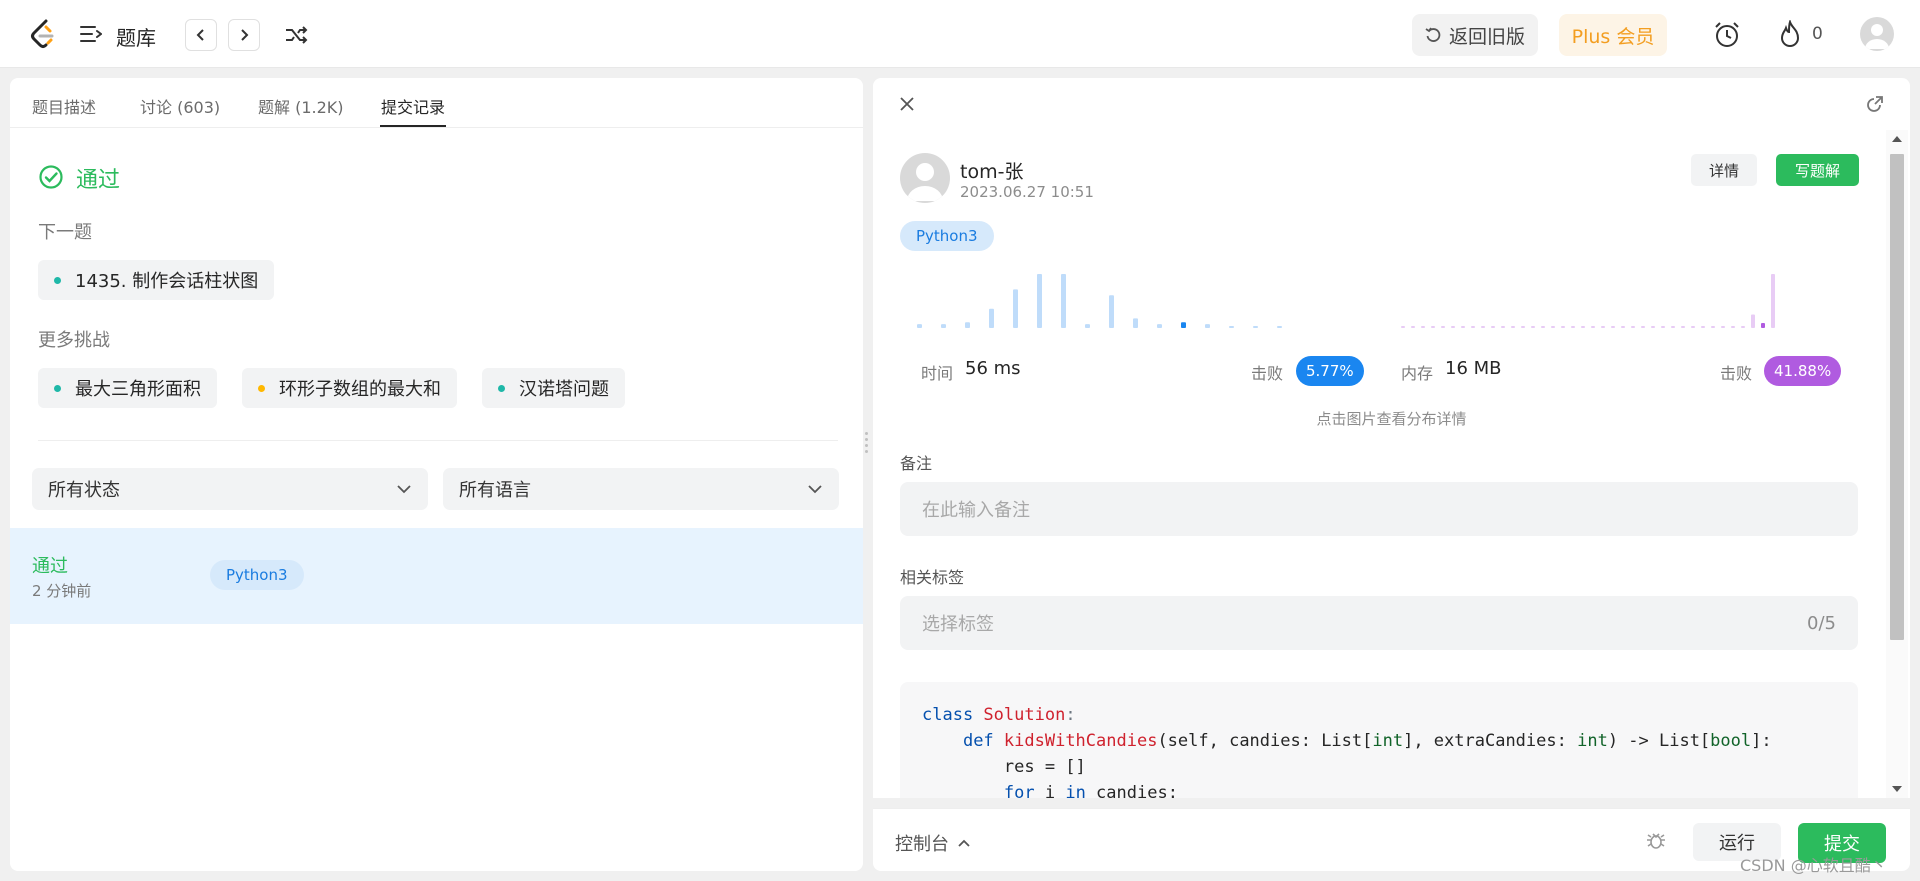  What do you see at coordinates (1897, 397) in the screenshot?
I see `scrollbar-thumb` at bounding box center [1897, 397].